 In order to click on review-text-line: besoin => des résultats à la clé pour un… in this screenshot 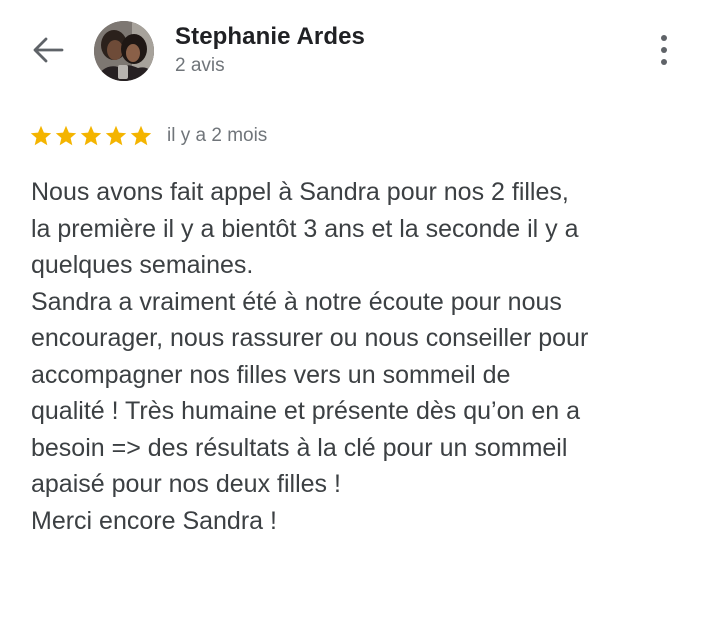, I will do `click(299, 447)`.